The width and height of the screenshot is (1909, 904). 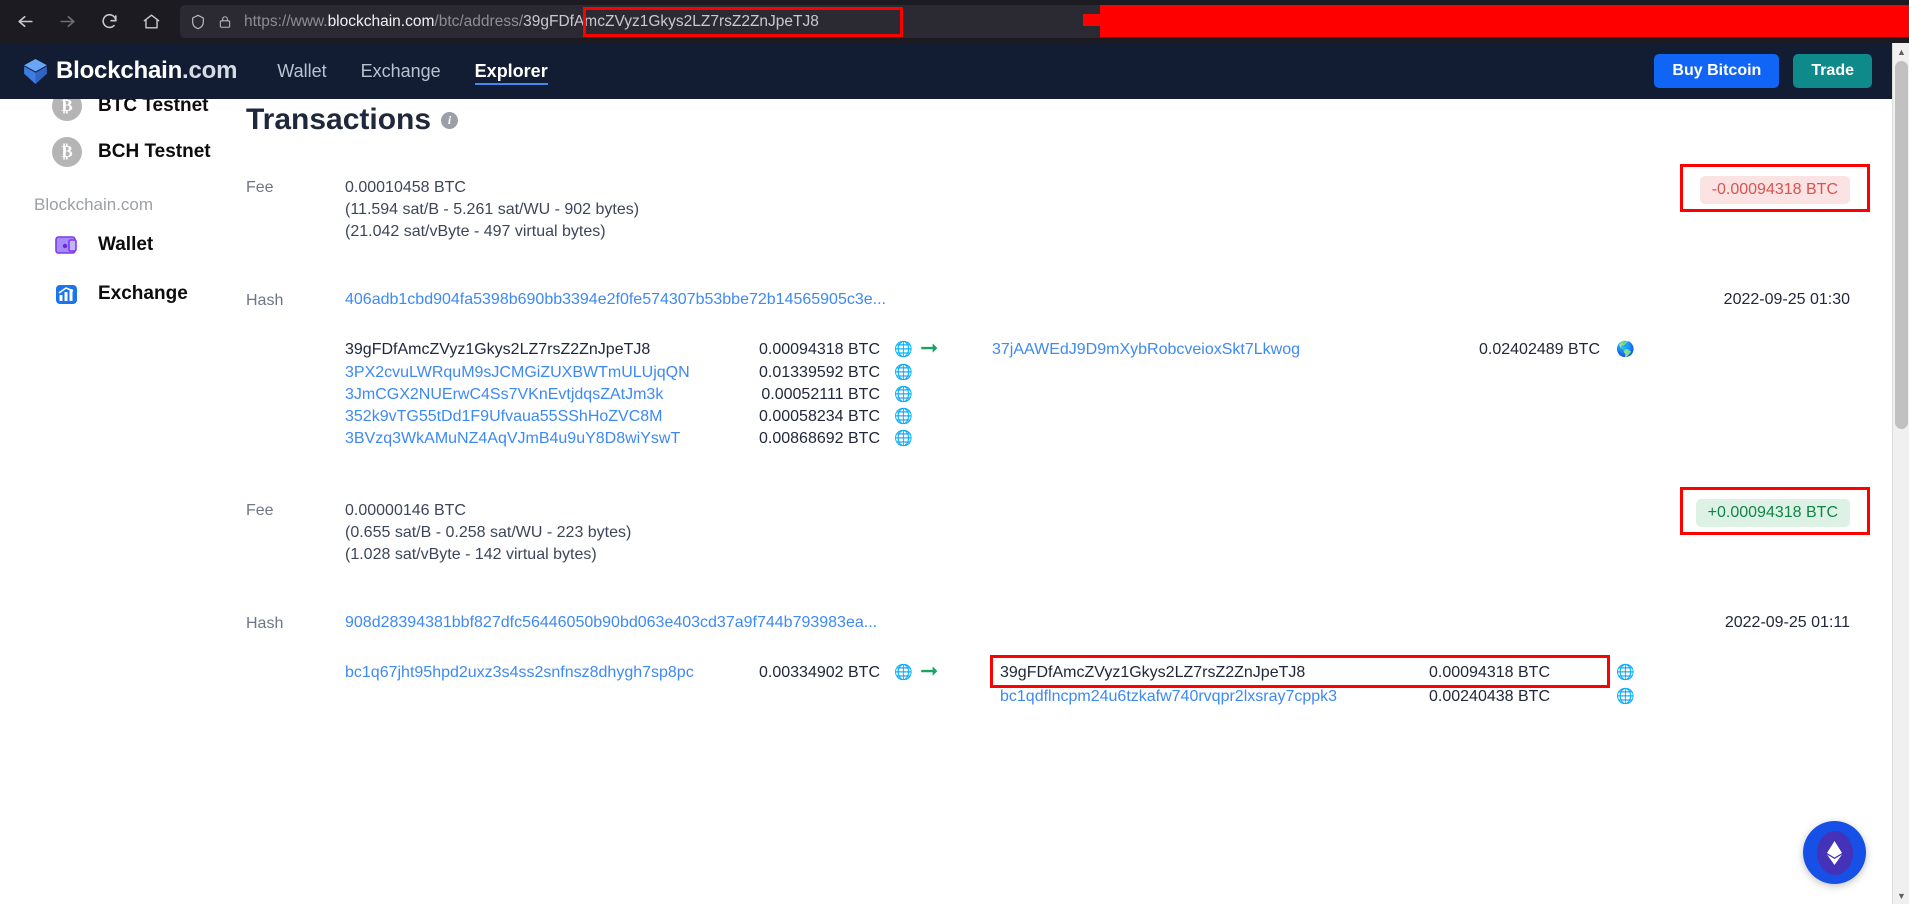 What do you see at coordinates (1146, 350) in the screenshot?
I see `output-address: 37jAAWEdJ9D9mXybRobcveioxSkt7Lkwog` at bounding box center [1146, 350].